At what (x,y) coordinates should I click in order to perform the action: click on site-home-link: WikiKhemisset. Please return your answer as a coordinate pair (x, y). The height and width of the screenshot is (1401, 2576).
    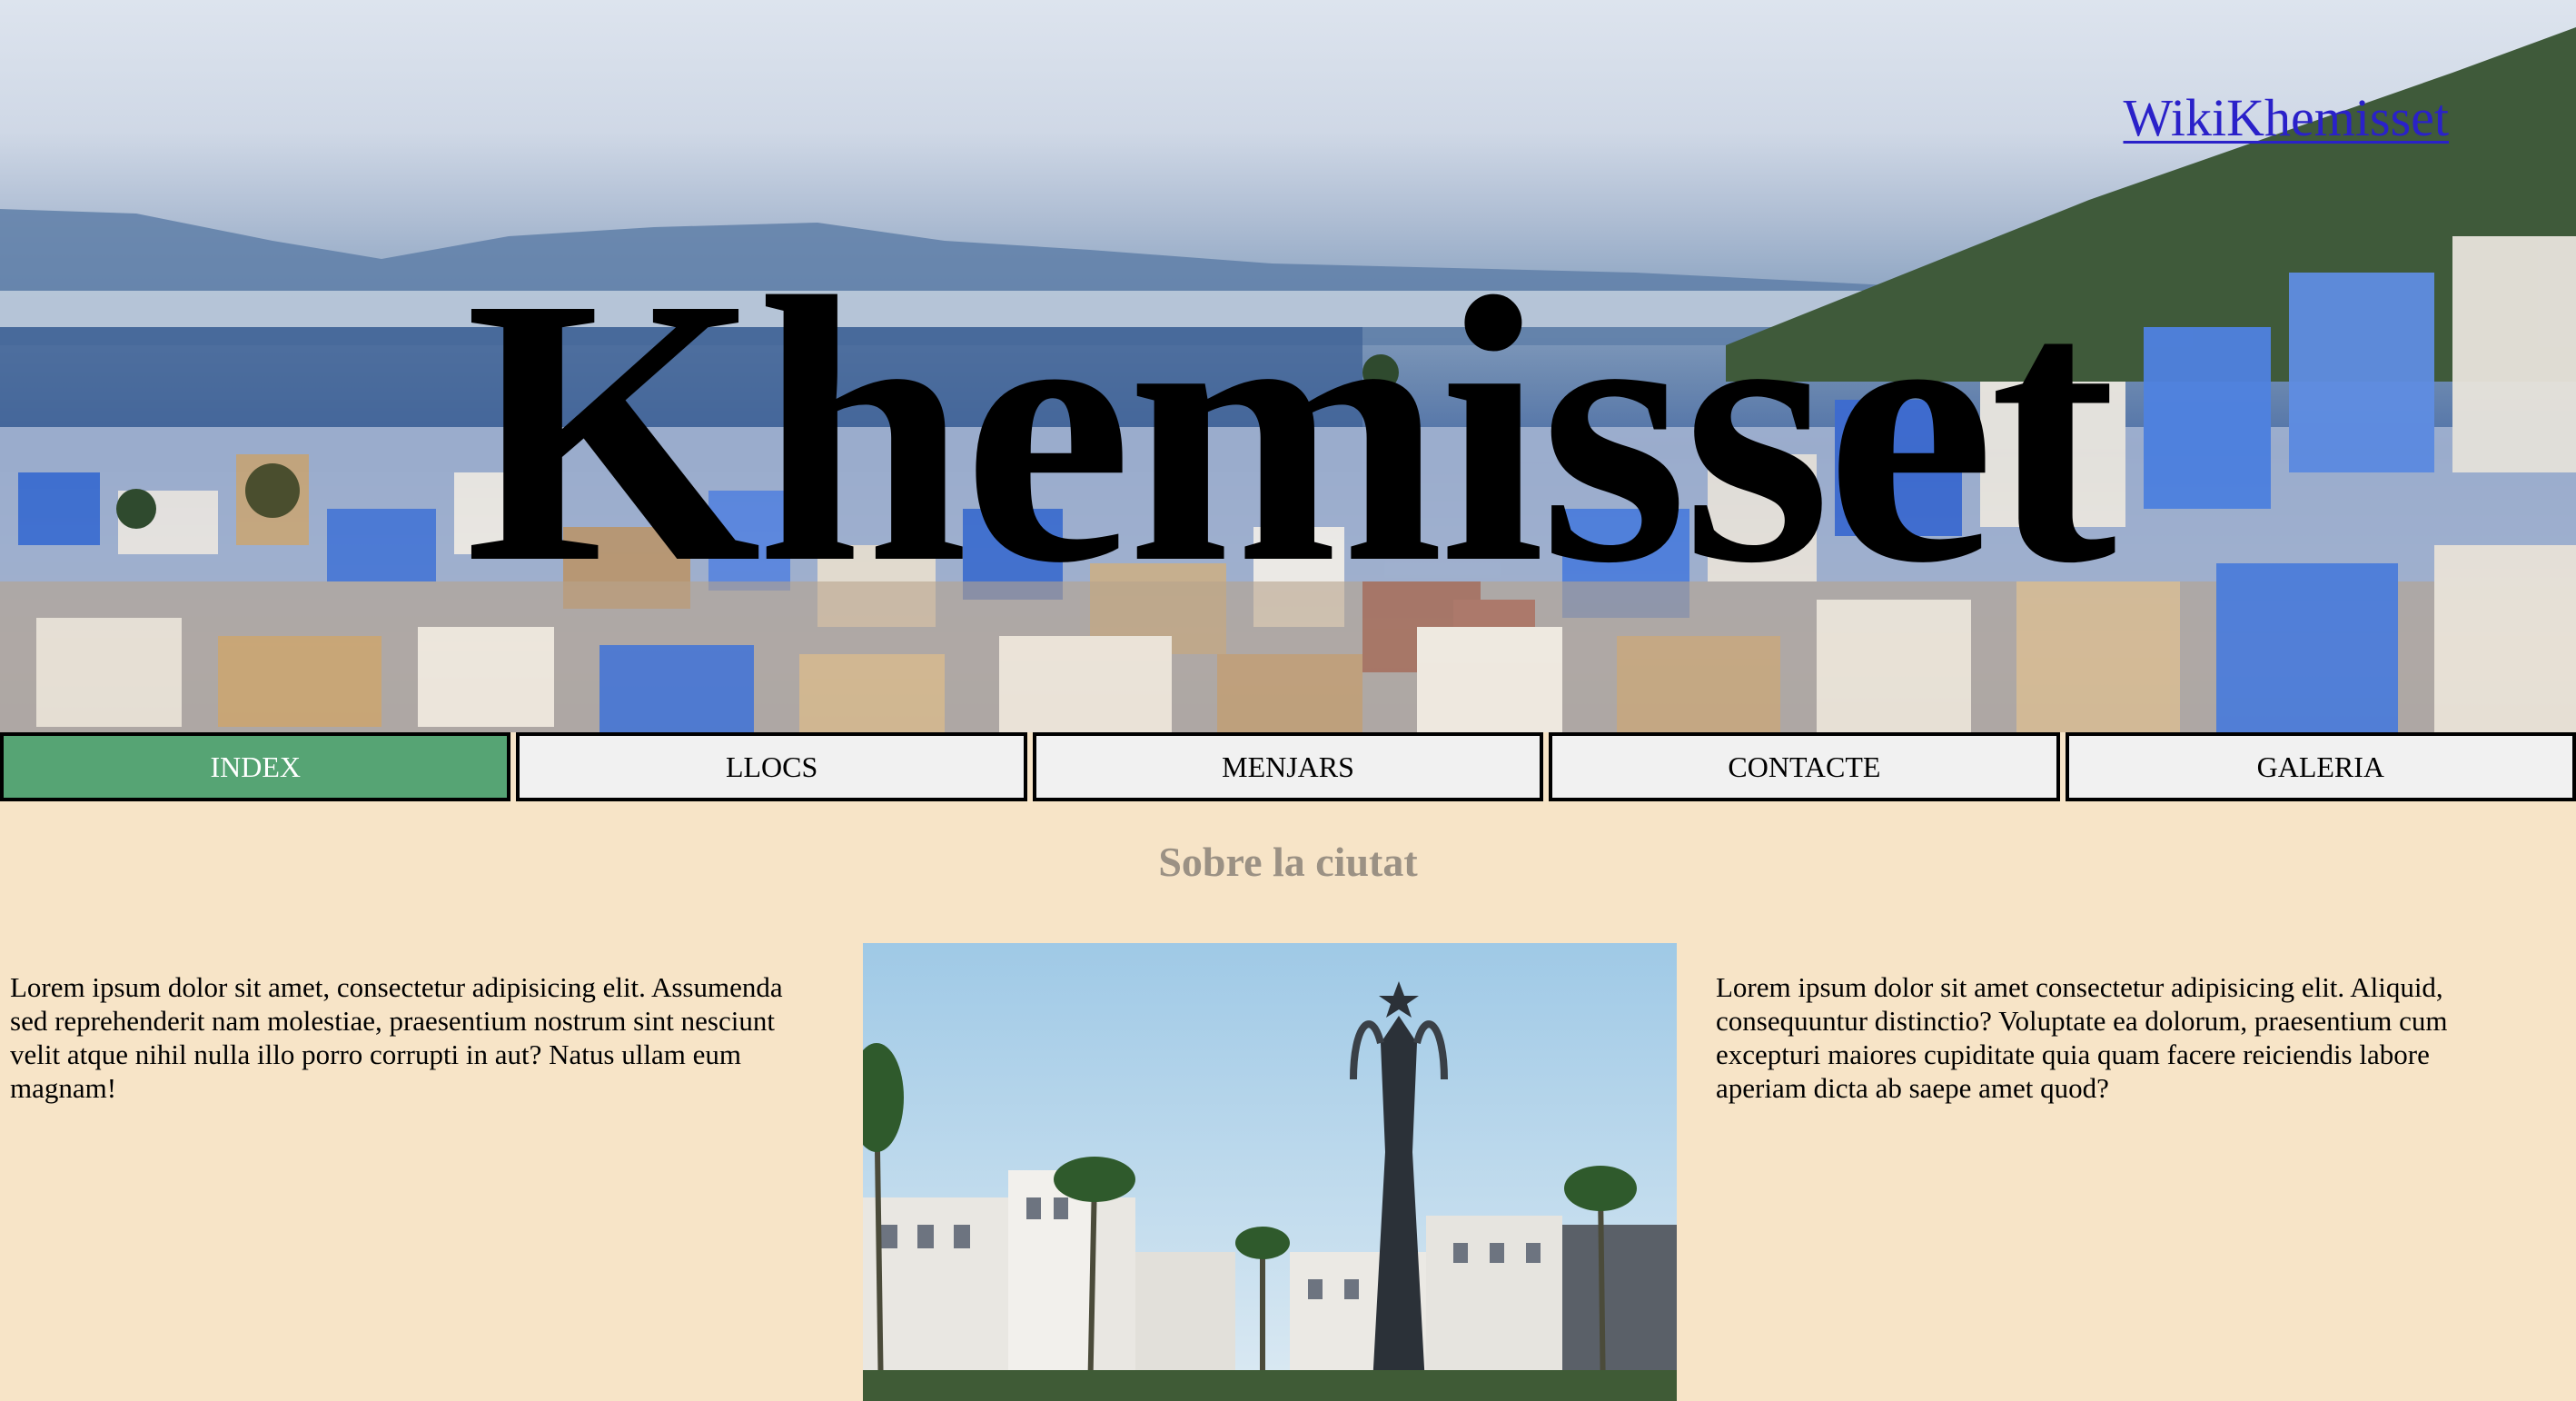
    Looking at the image, I should click on (2286, 117).